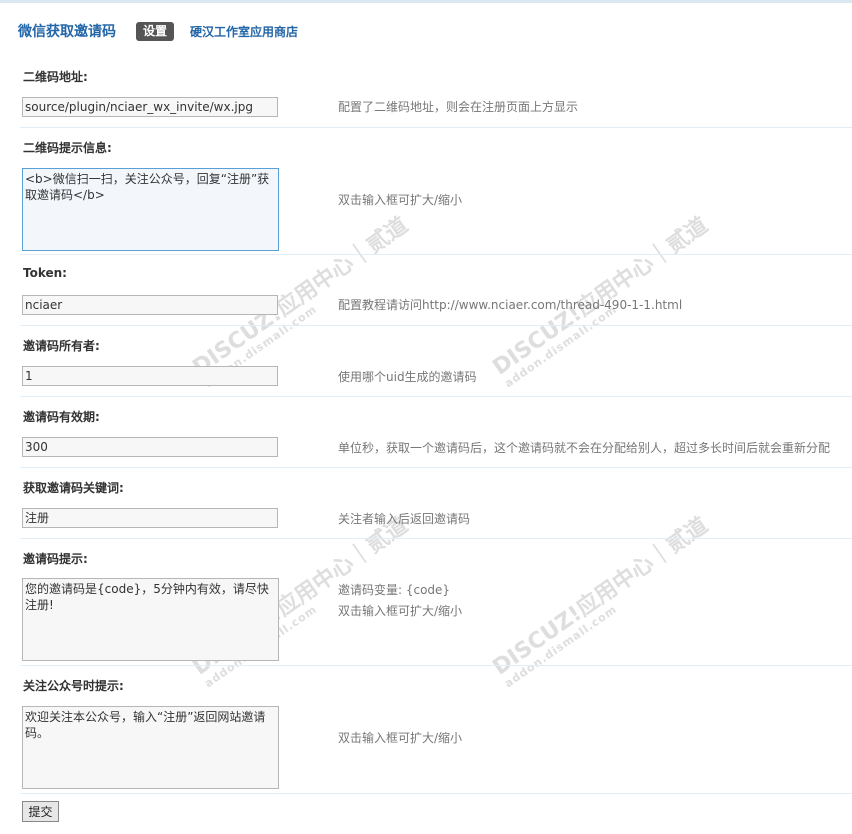  I want to click on qr-tip-label: 二维码提示信息:, so click(67, 148).